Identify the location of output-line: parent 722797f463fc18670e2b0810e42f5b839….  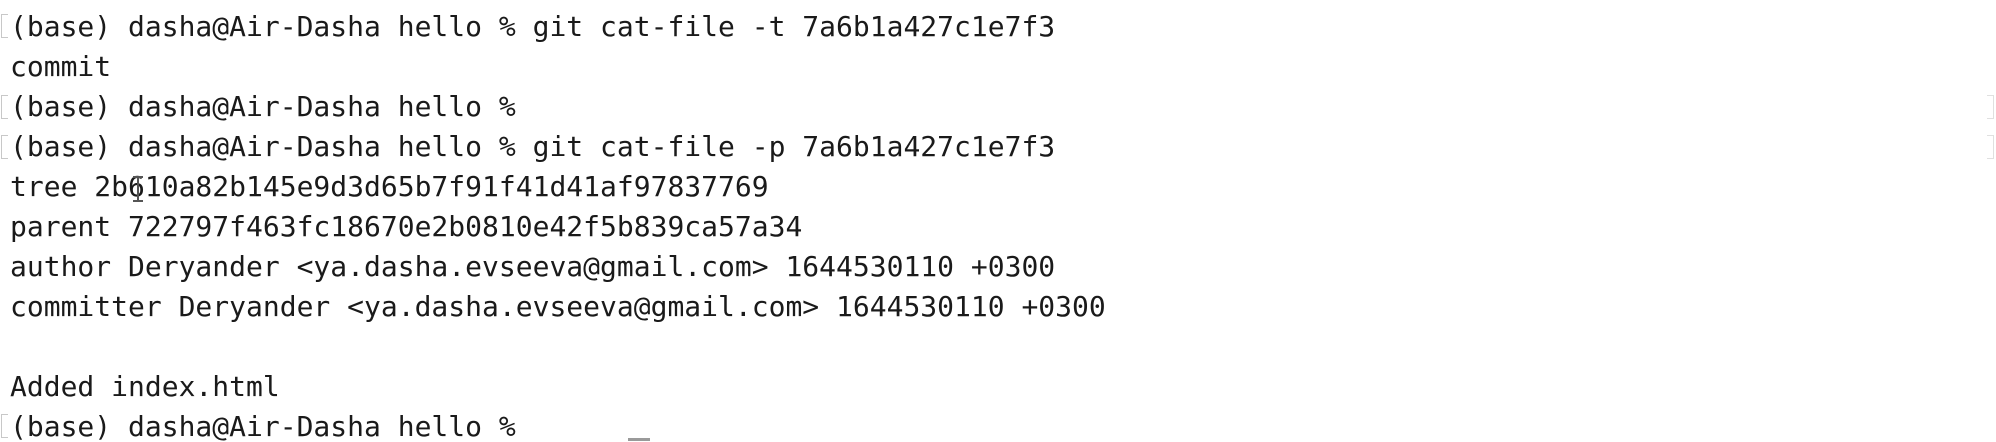
(406, 226).